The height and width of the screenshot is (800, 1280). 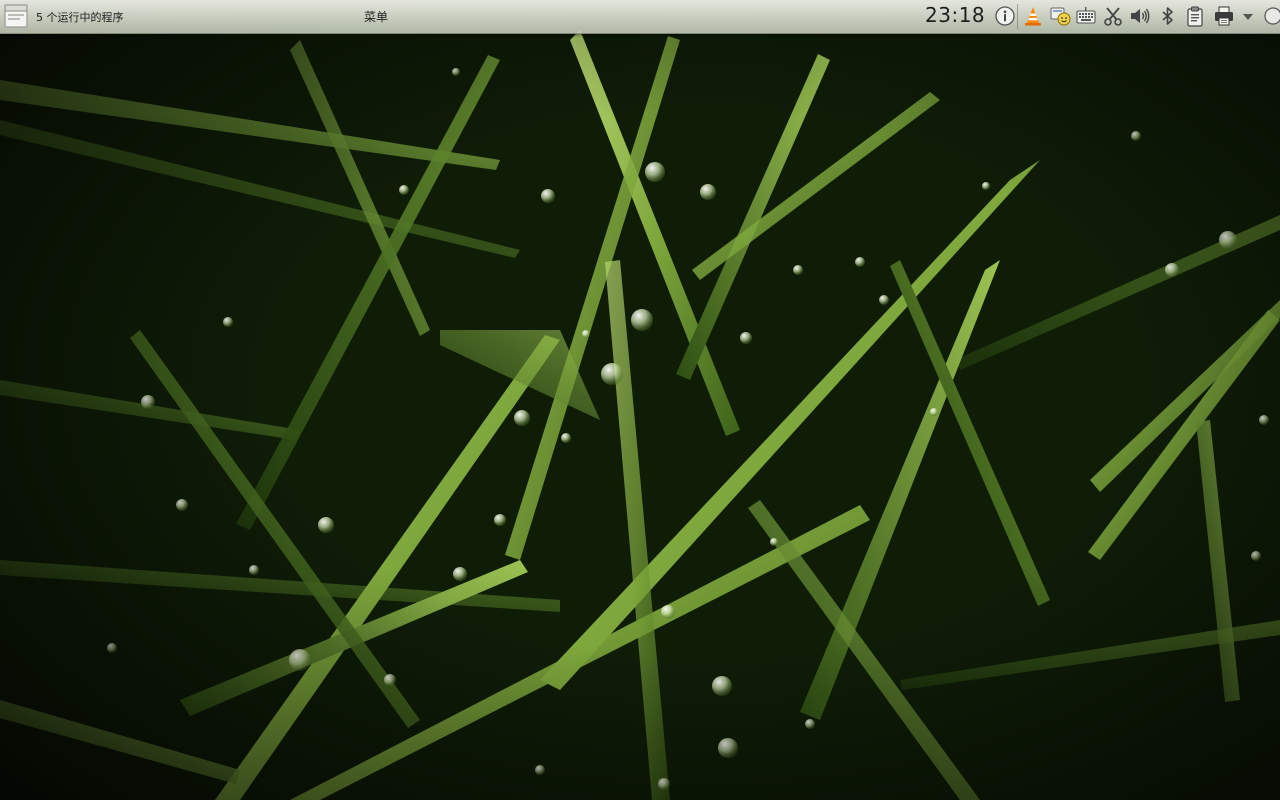 I want to click on keyboard-icon, so click(x=1086, y=16).